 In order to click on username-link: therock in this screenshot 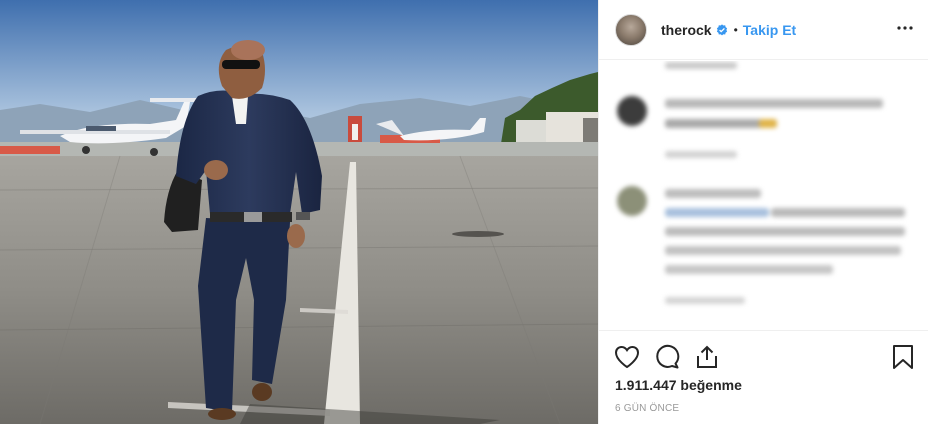, I will do `click(686, 30)`.